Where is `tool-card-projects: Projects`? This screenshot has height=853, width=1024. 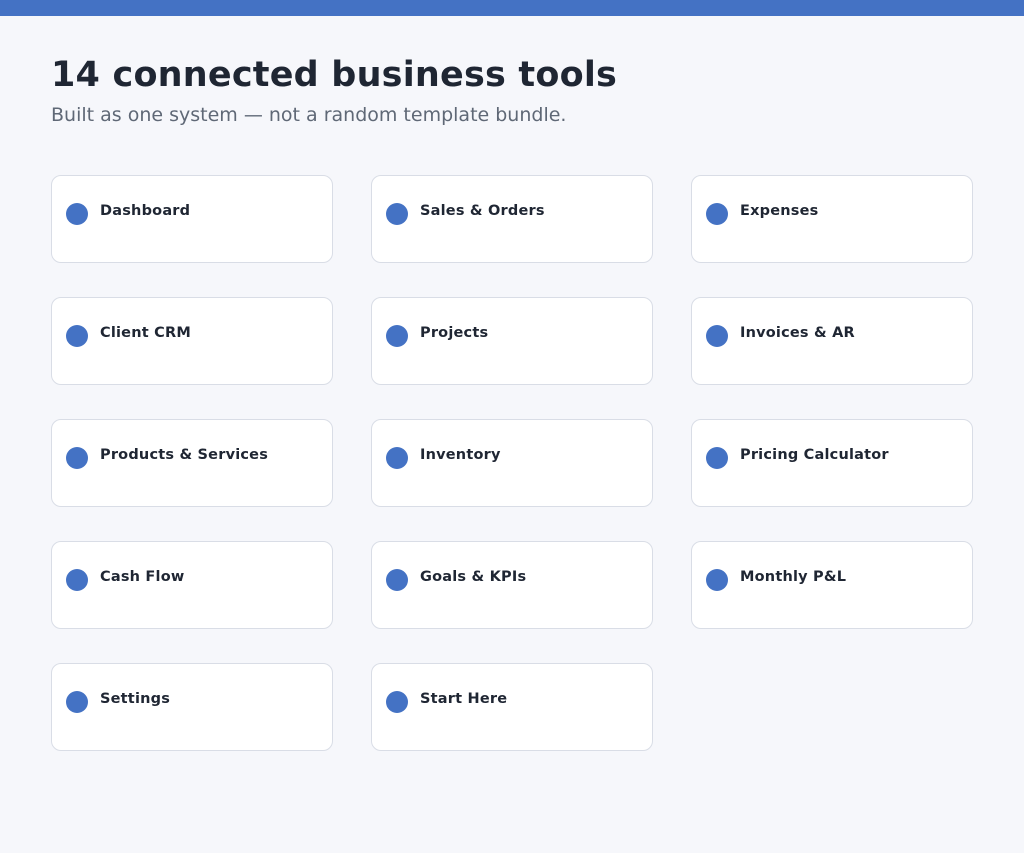 tool-card-projects: Projects is located at coordinates (512, 341).